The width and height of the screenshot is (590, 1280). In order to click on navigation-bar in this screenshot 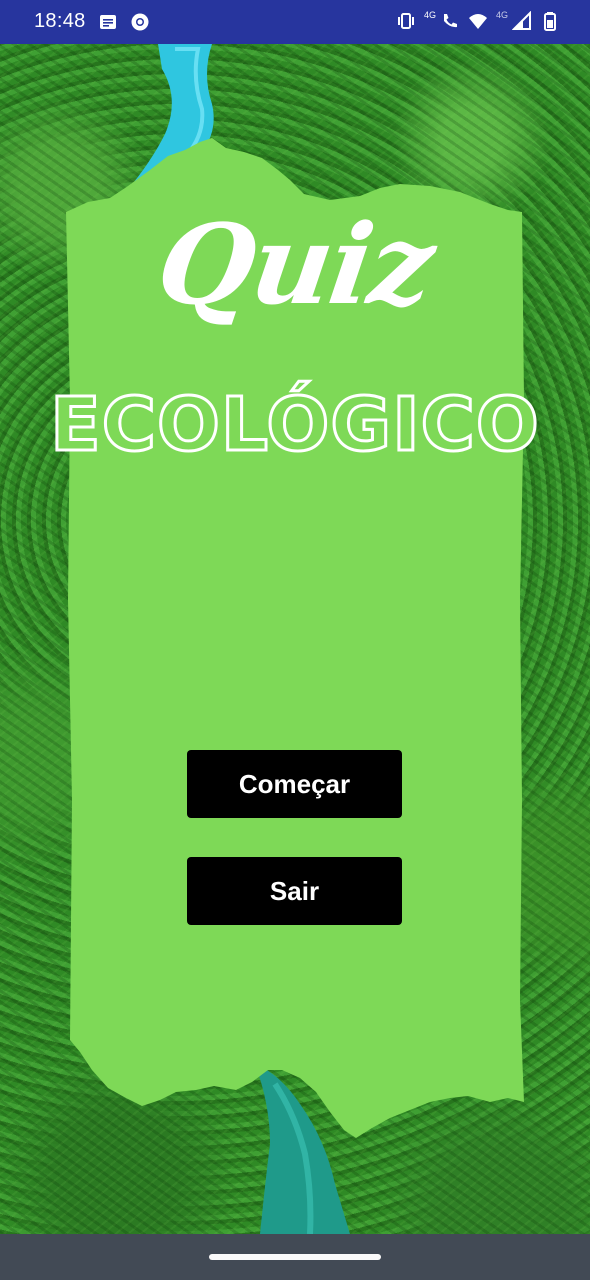, I will do `click(295, 1257)`.